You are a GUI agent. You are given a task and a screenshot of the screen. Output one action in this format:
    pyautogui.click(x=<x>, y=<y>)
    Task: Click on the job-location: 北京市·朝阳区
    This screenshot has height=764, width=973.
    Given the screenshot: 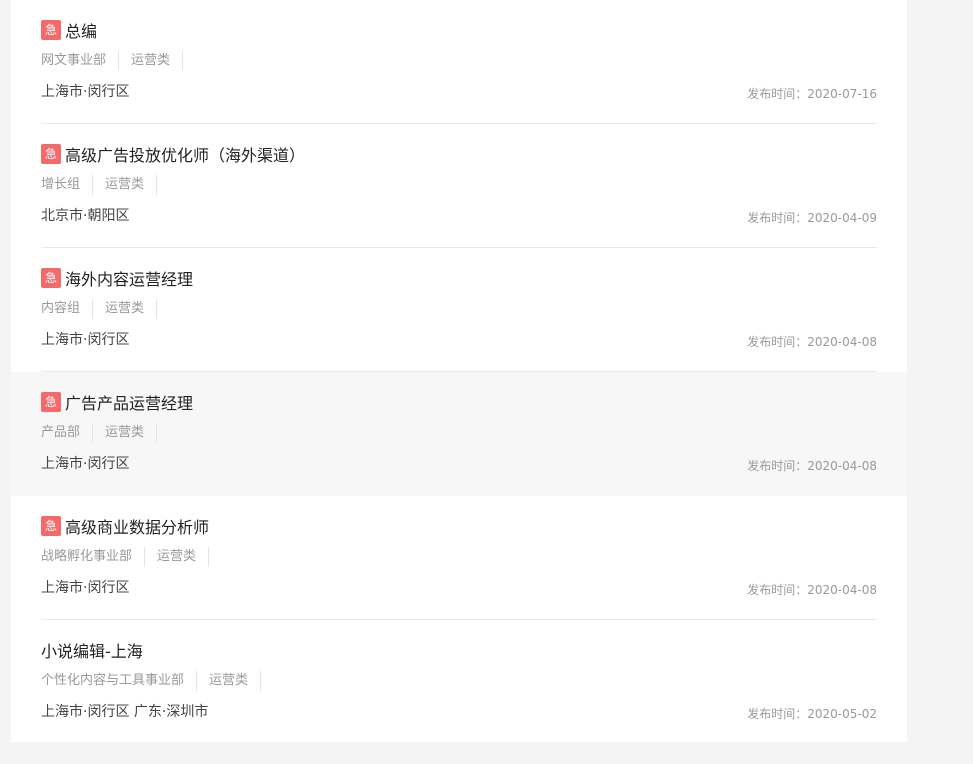 What is the action you would take?
    pyautogui.click(x=85, y=216)
    